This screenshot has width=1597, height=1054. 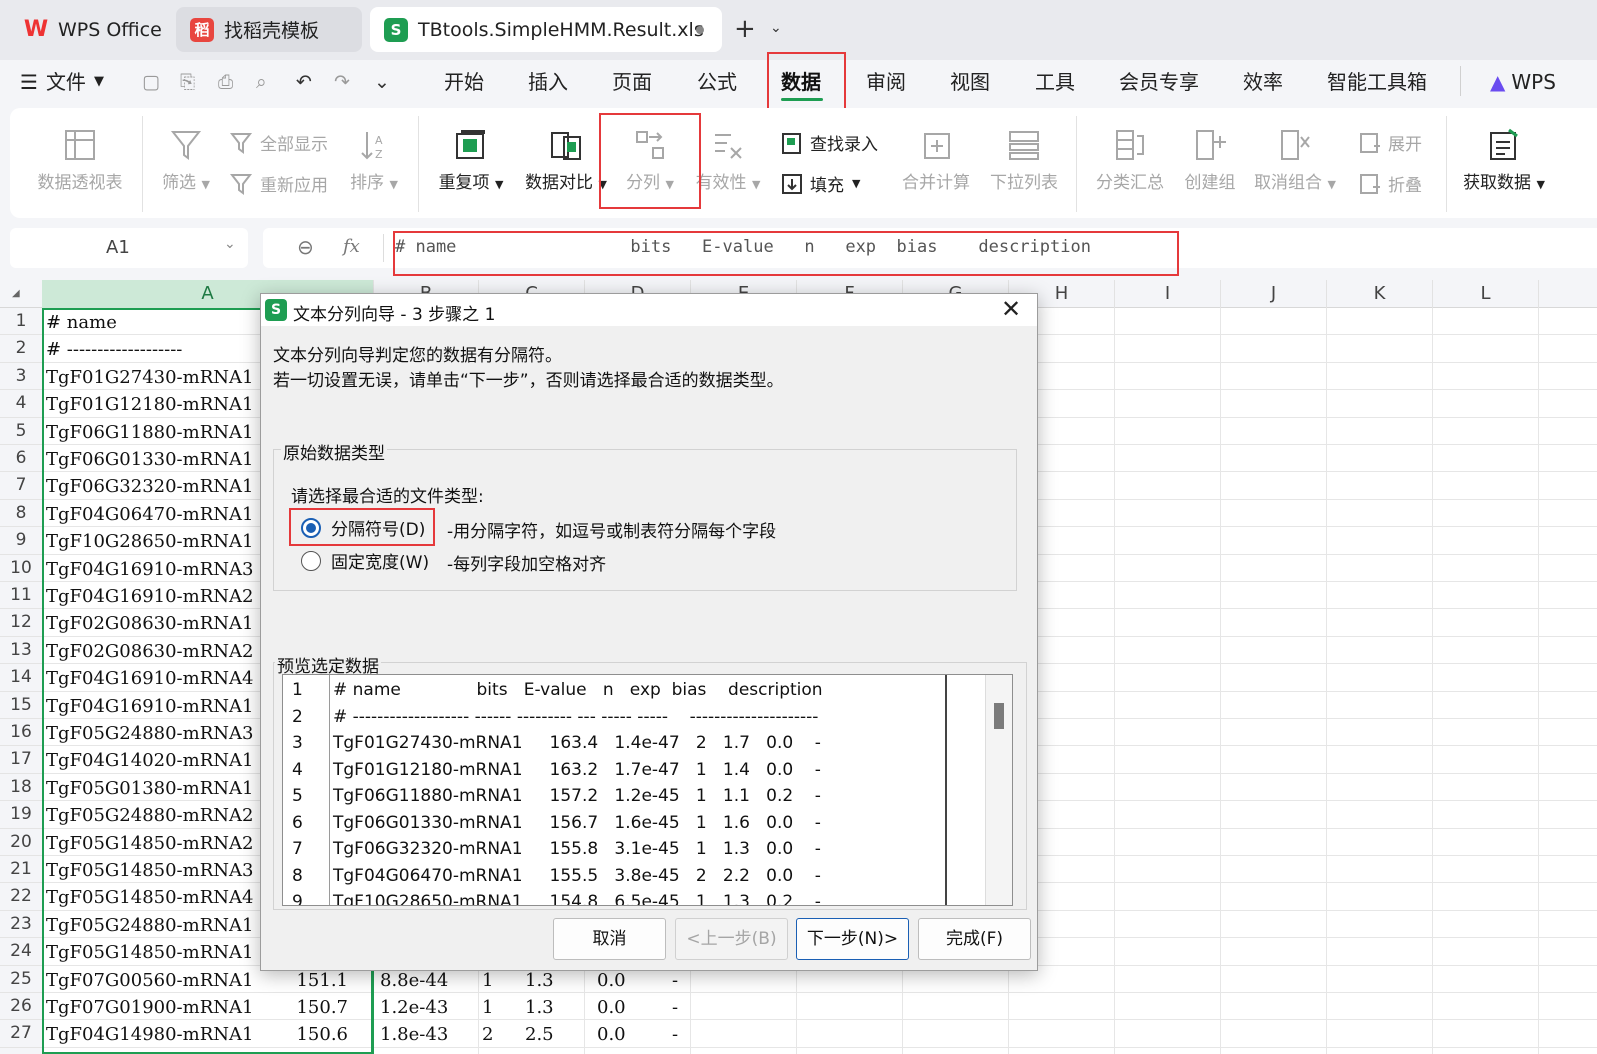 What do you see at coordinates (776, 28) in the screenshot?
I see `chevron-down-icon: ⌄` at bounding box center [776, 28].